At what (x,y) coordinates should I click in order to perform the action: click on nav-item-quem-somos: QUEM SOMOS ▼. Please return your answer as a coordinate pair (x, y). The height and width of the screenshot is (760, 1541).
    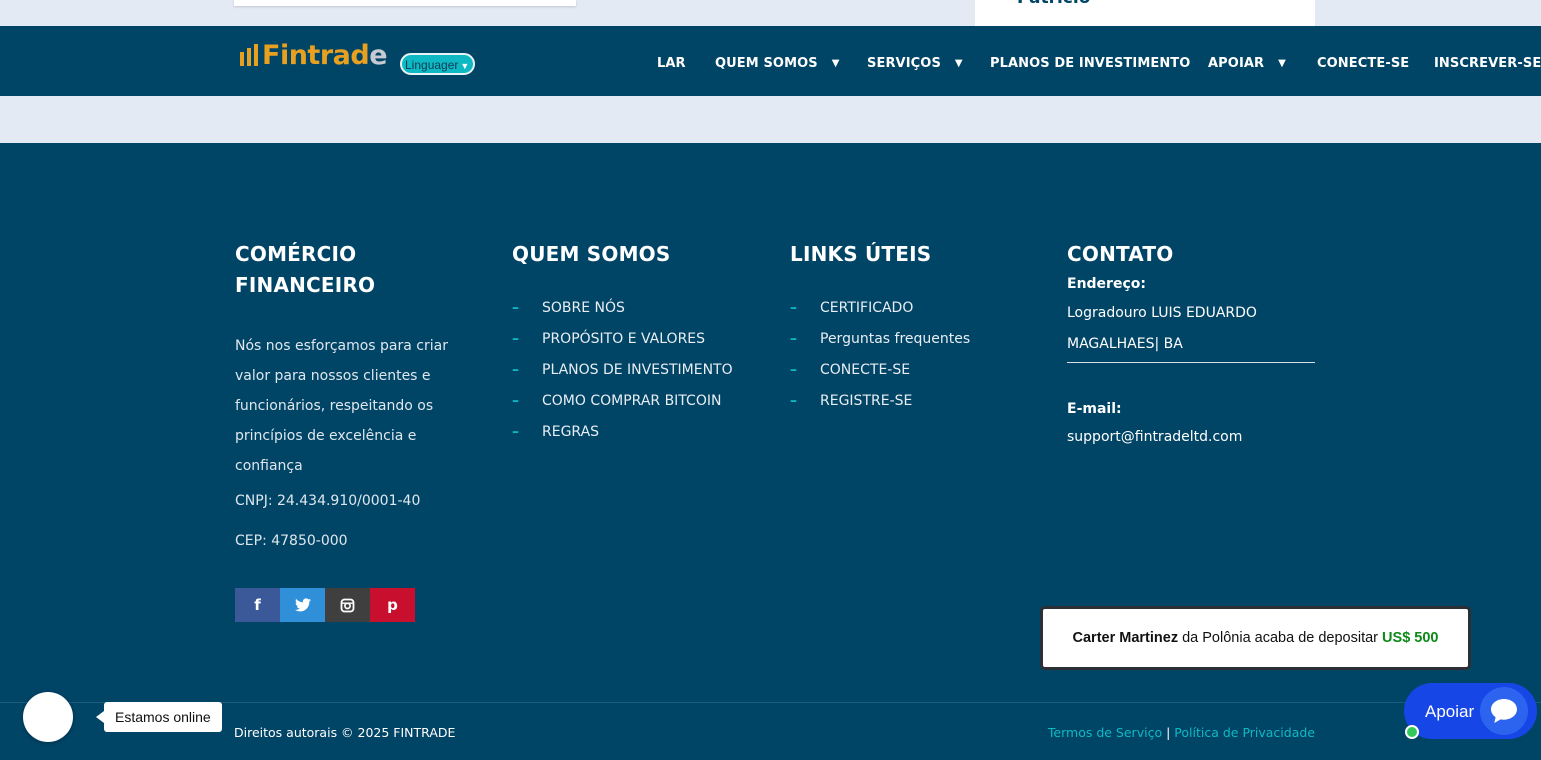
    Looking at the image, I should click on (777, 63).